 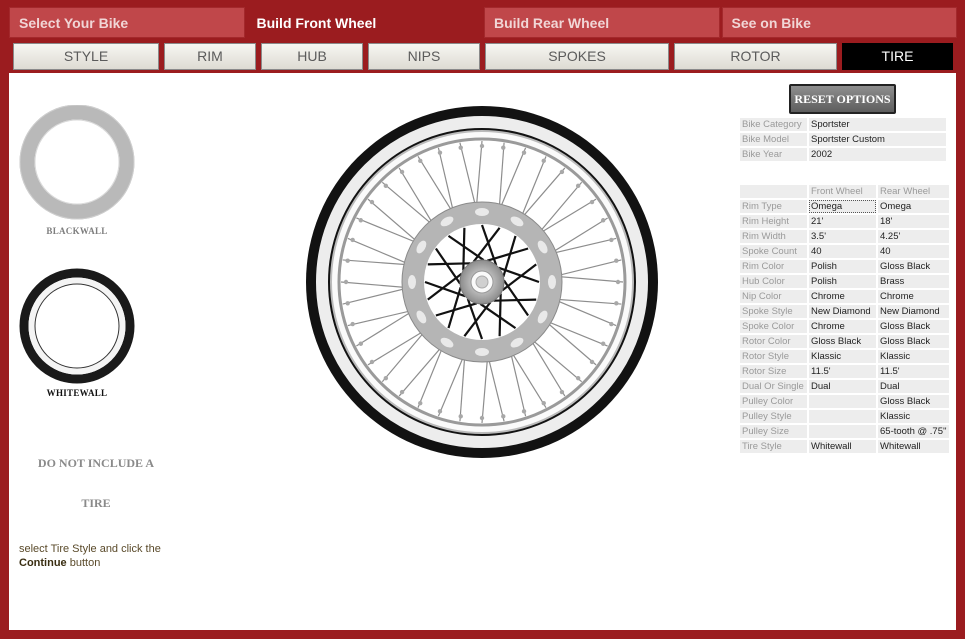 I want to click on spec-label: Nip Color, so click(x=773, y=296).